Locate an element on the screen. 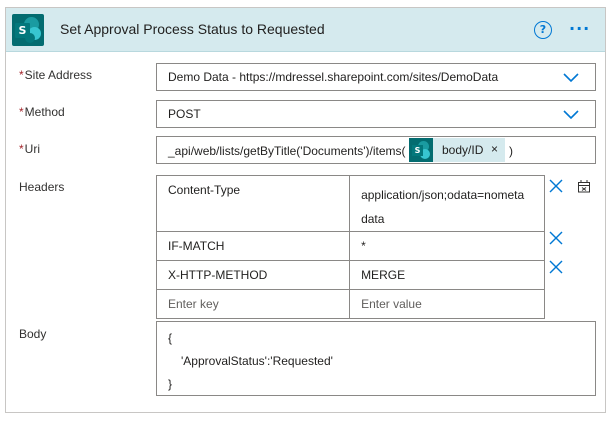 Image resolution: width=613 pixels, height=424 pixels. more-options-icon: ··· is located at coordinates (579, 29).